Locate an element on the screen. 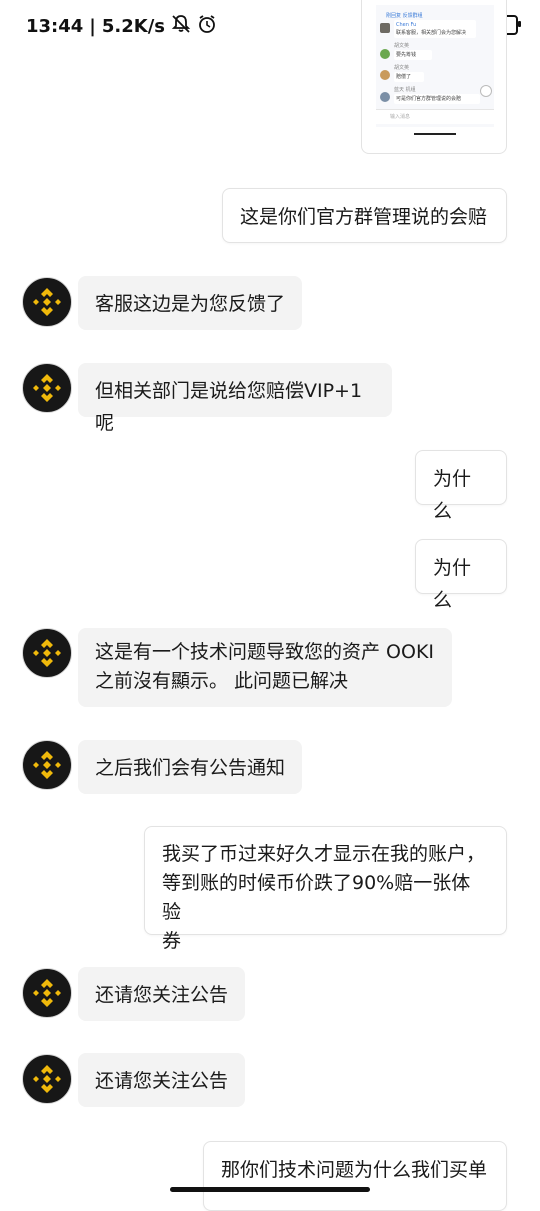 The width and height of the screenshot is (540, 1211). message-bubble: 这是有一个技术问题导致您的资产 OOKI 之前沒有顯示。 此问题已解决 is located at coordinates (265, 667).